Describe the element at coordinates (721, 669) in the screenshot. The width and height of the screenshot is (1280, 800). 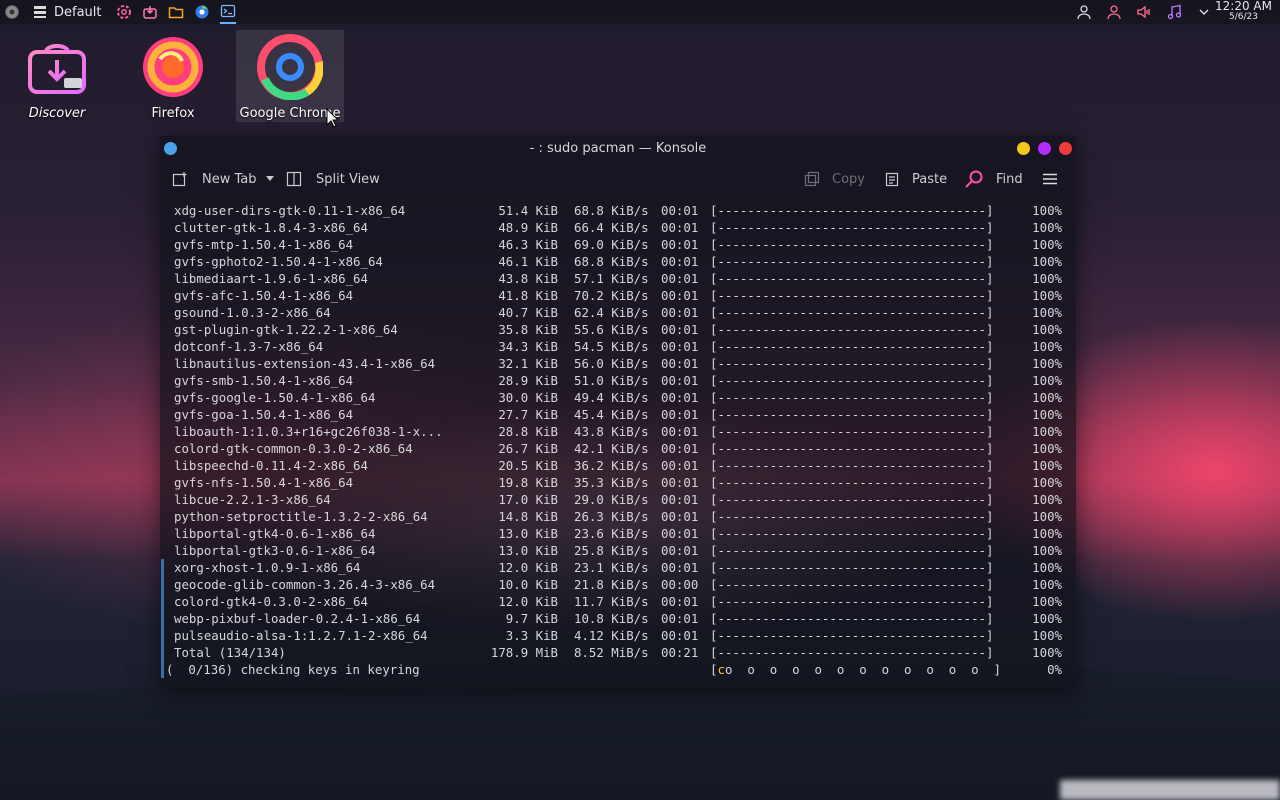
I see `pacman-char: c` at that location.